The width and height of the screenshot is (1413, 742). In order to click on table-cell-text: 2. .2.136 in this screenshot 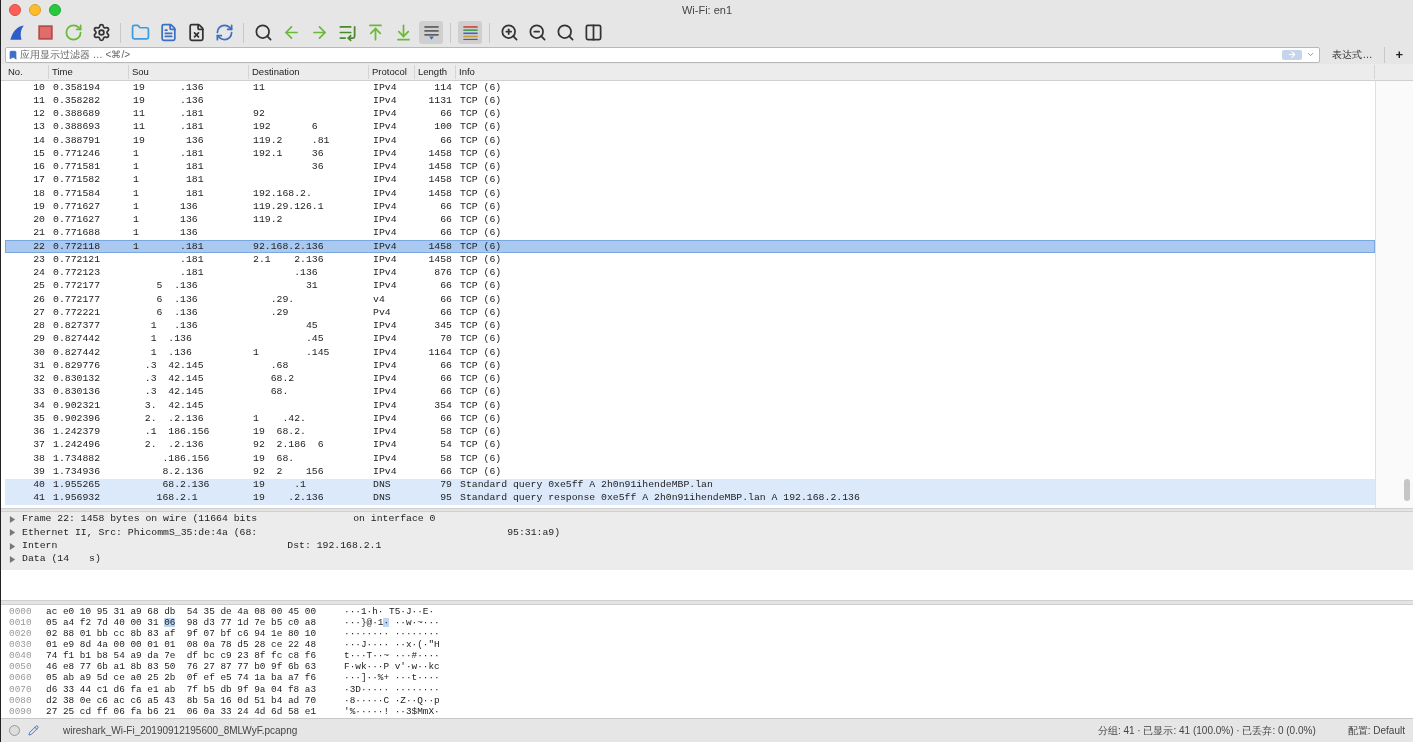, I will do `click(174, 418)`.